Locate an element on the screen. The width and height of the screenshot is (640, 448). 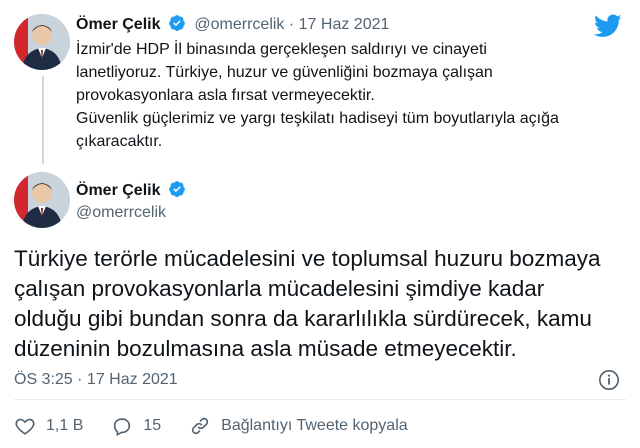
copy-link-label: Bağlantıyı Tweete kopyala is located at coordinates (314, 425).